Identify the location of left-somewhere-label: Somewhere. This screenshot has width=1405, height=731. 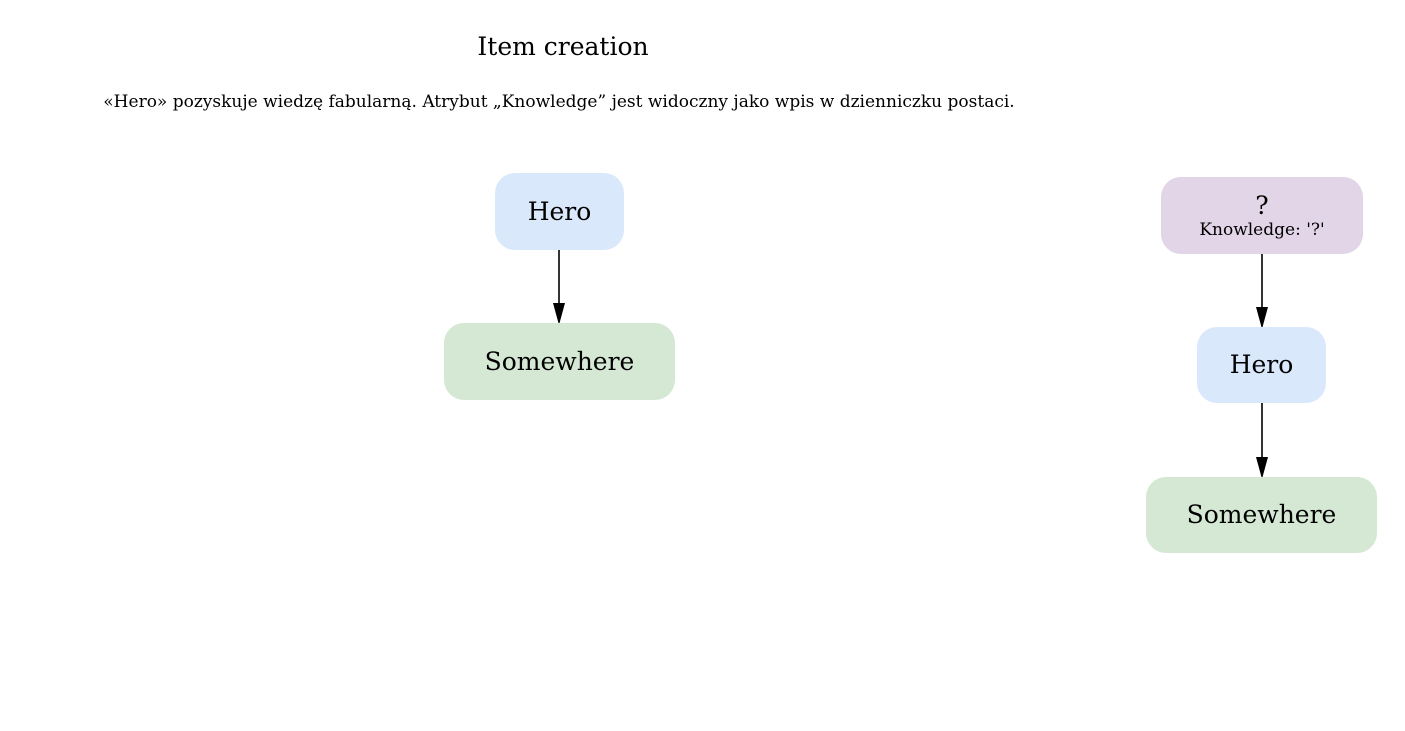
(559, 361).